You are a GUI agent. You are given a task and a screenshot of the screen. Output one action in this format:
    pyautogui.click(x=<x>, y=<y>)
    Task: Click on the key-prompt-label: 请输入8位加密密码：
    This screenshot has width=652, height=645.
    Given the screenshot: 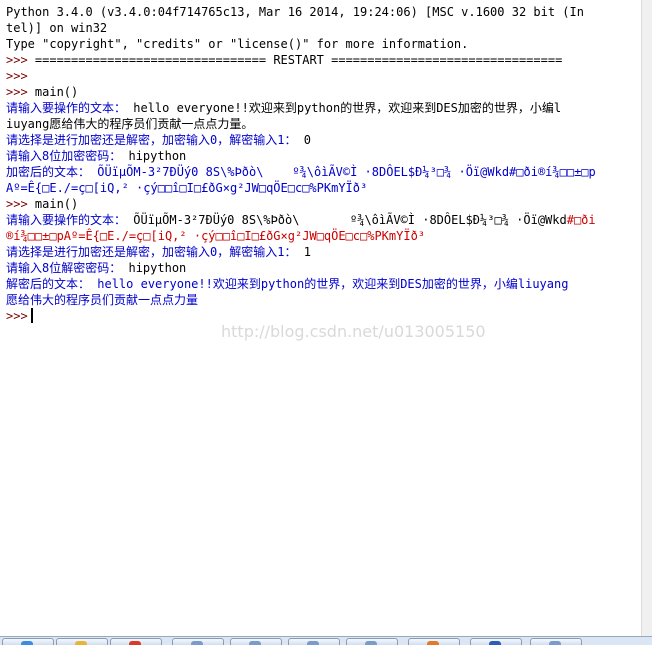 What is the action you would take?
    pyautogui.click(x=64, y=156)
    